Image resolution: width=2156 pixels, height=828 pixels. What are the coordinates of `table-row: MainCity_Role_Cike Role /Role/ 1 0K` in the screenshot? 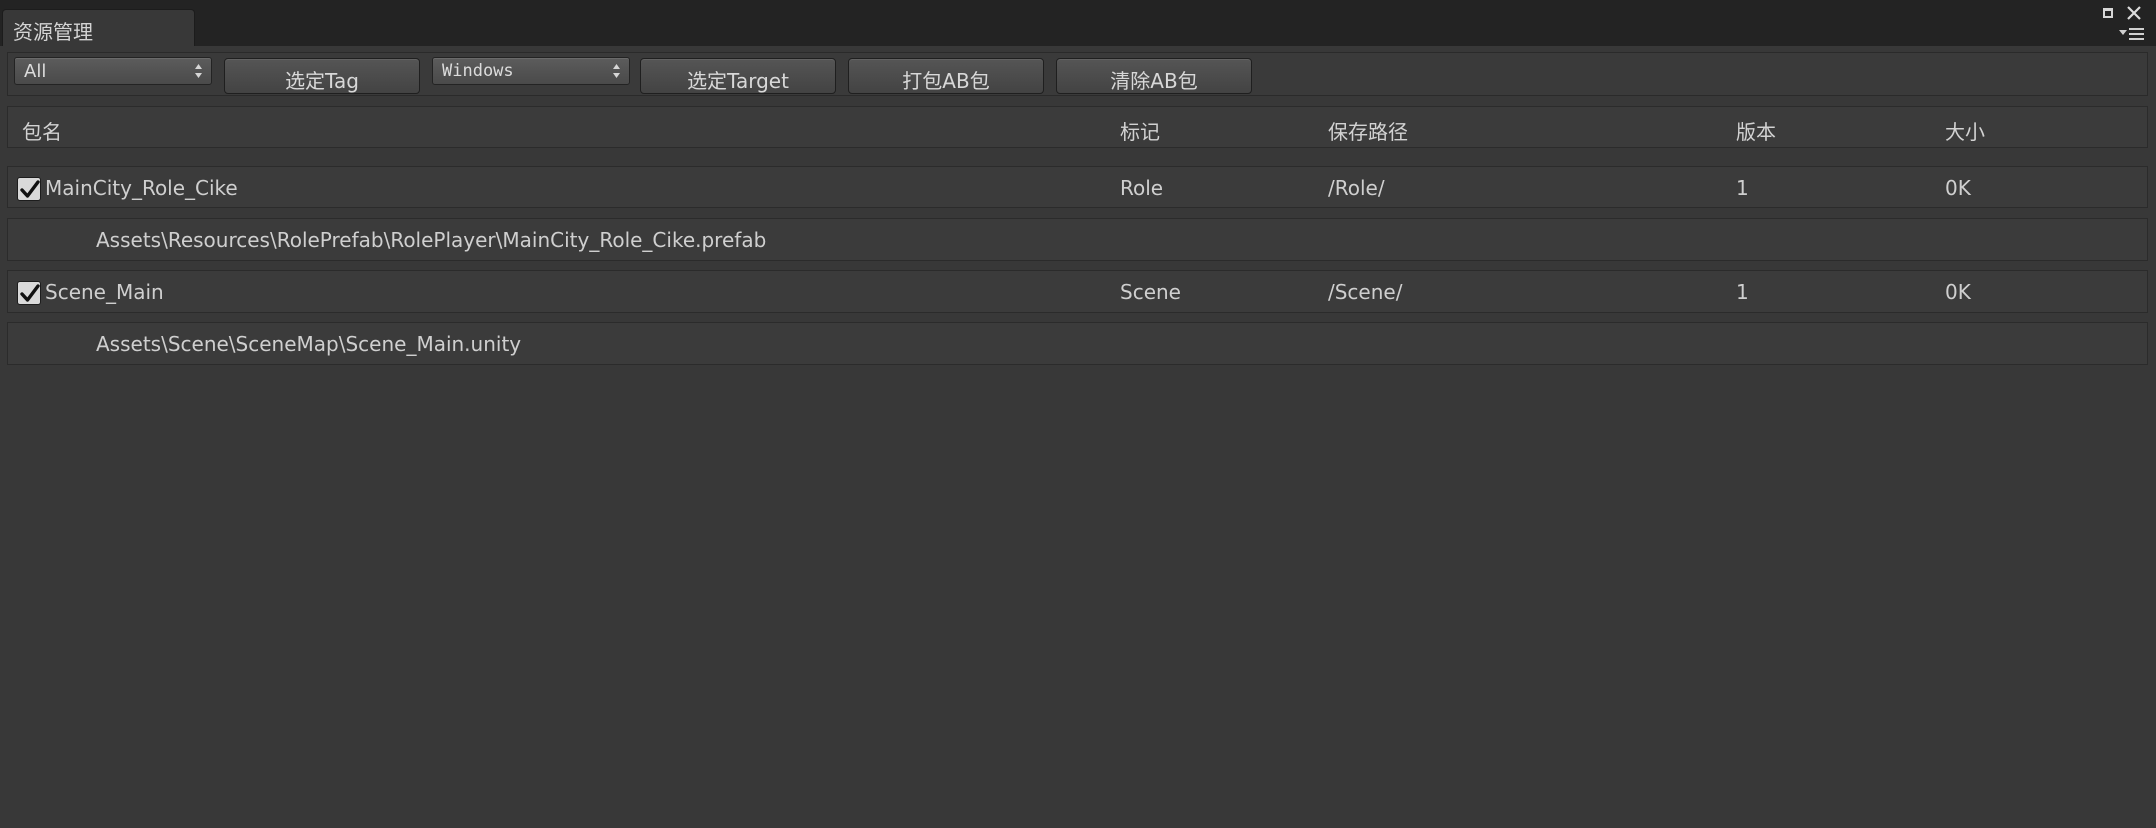 It's located at (1077, 187).